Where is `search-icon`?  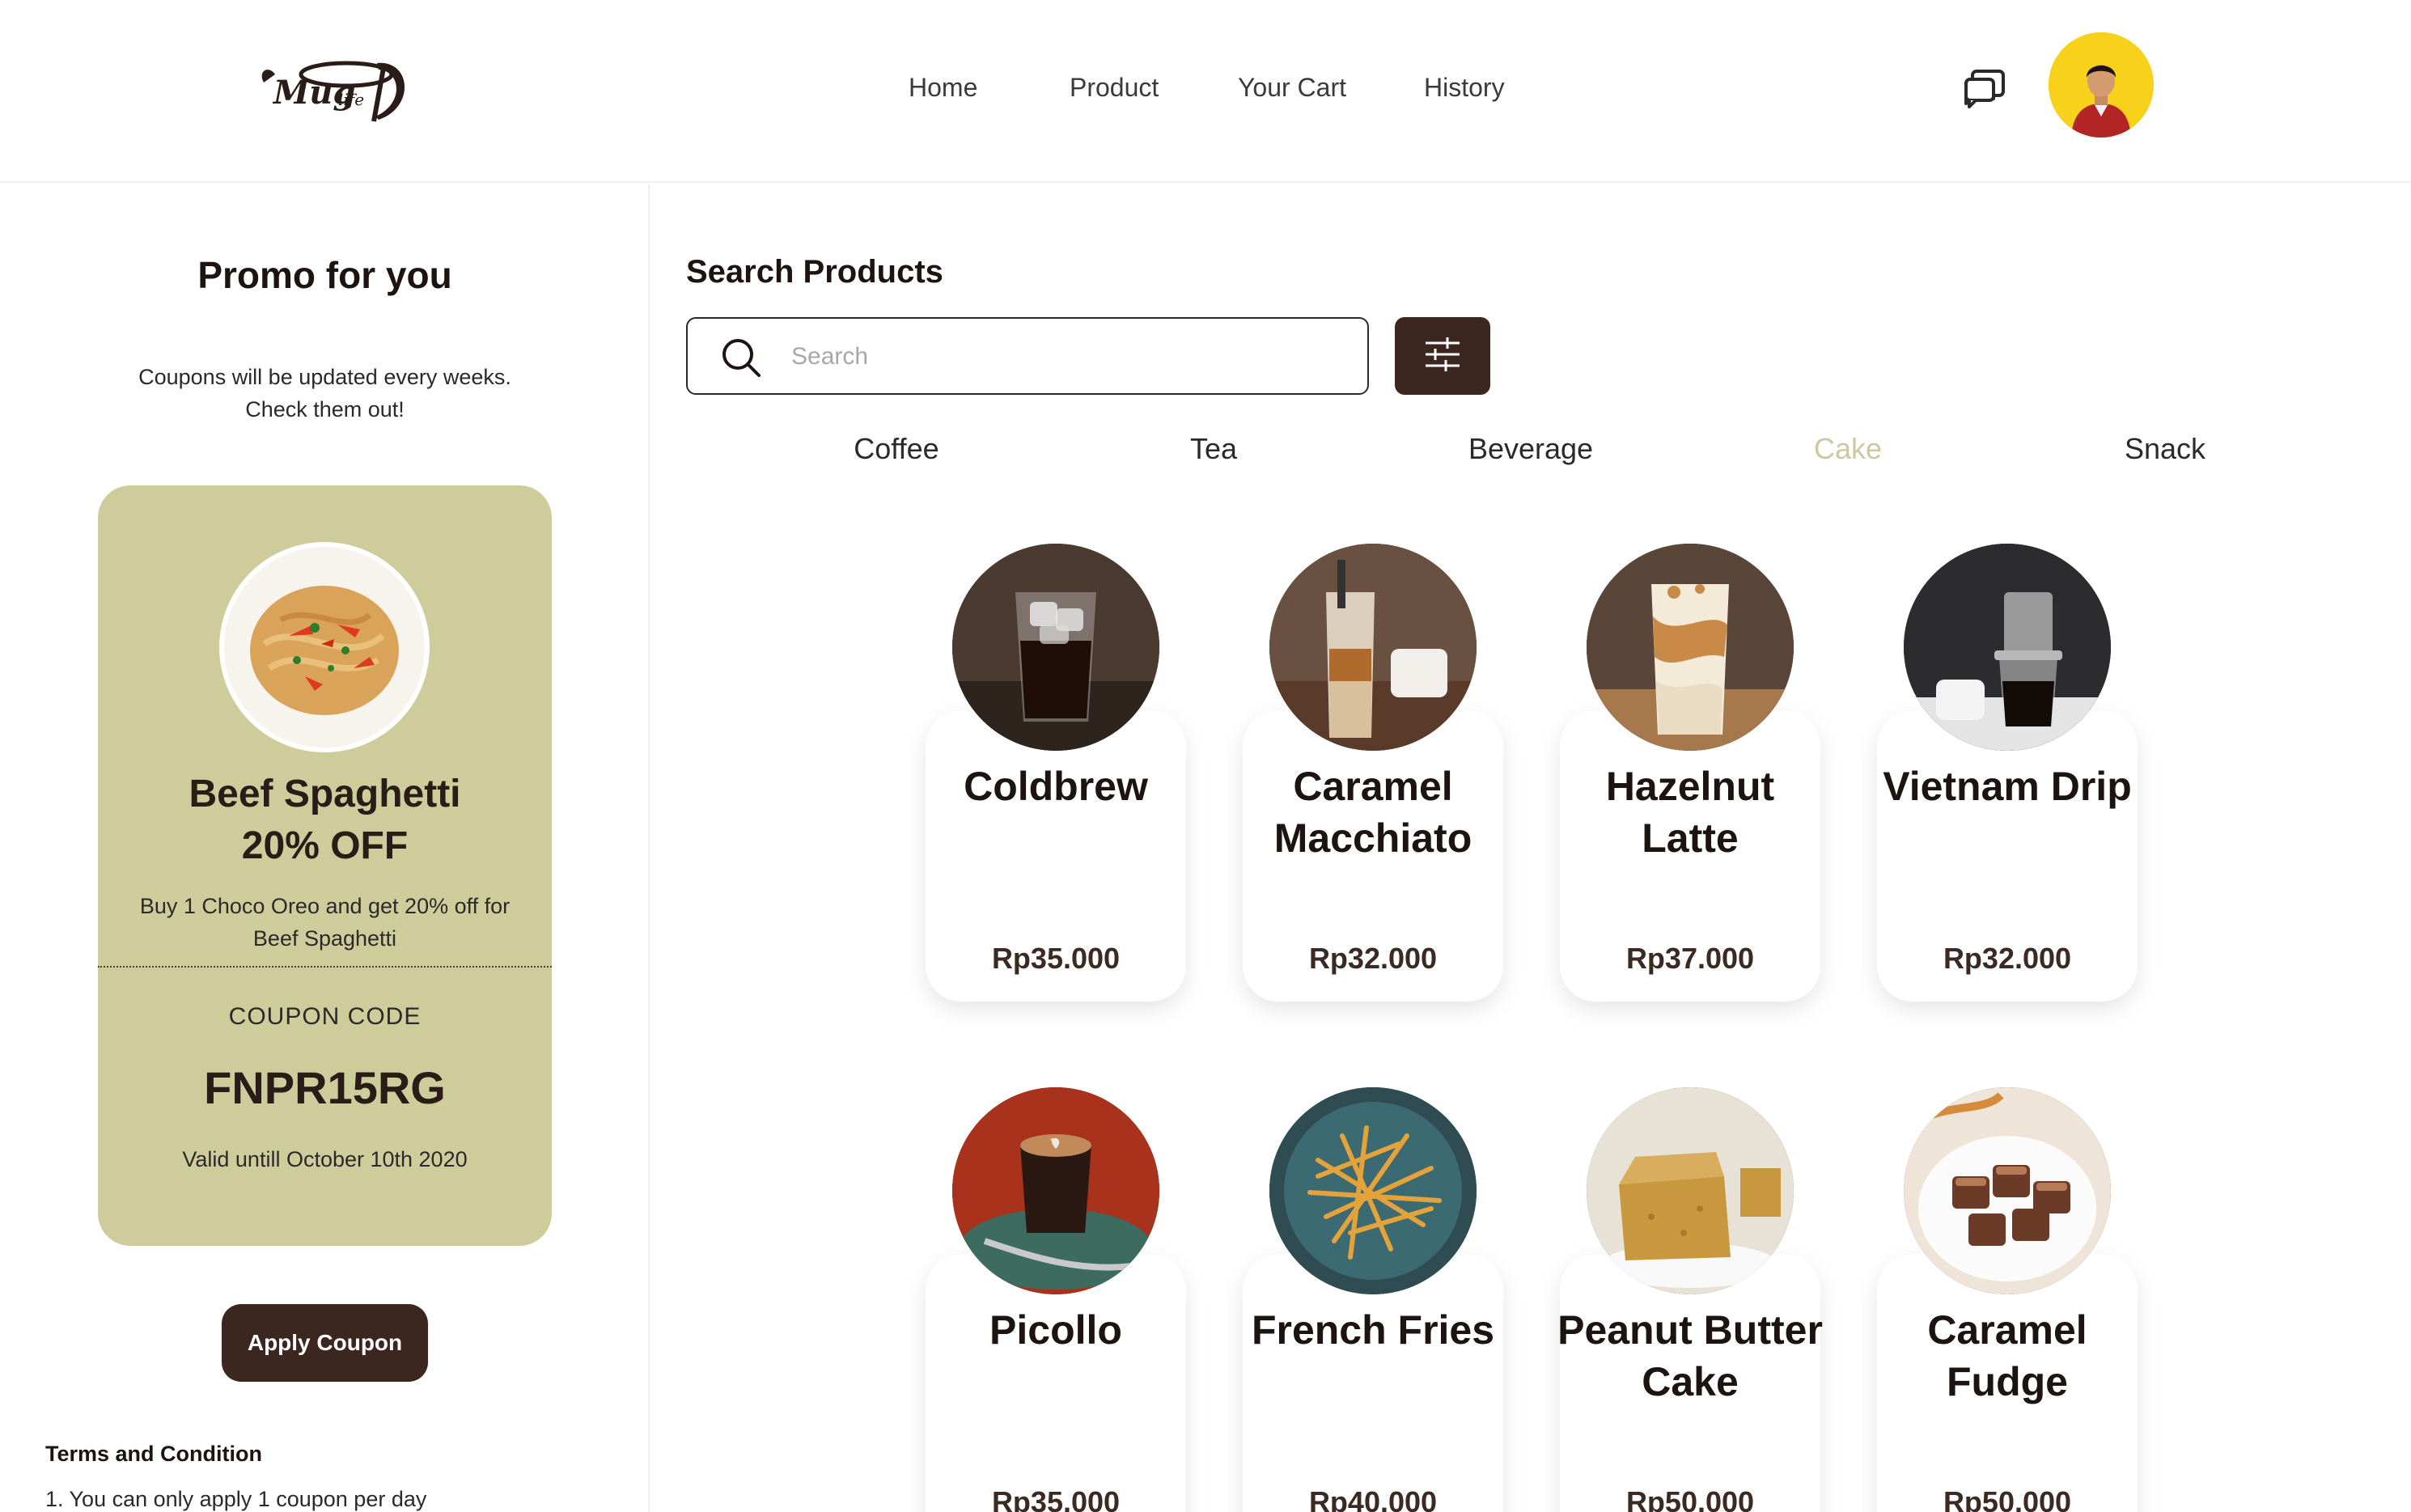 search-icon is located at coordinates (741, 358).